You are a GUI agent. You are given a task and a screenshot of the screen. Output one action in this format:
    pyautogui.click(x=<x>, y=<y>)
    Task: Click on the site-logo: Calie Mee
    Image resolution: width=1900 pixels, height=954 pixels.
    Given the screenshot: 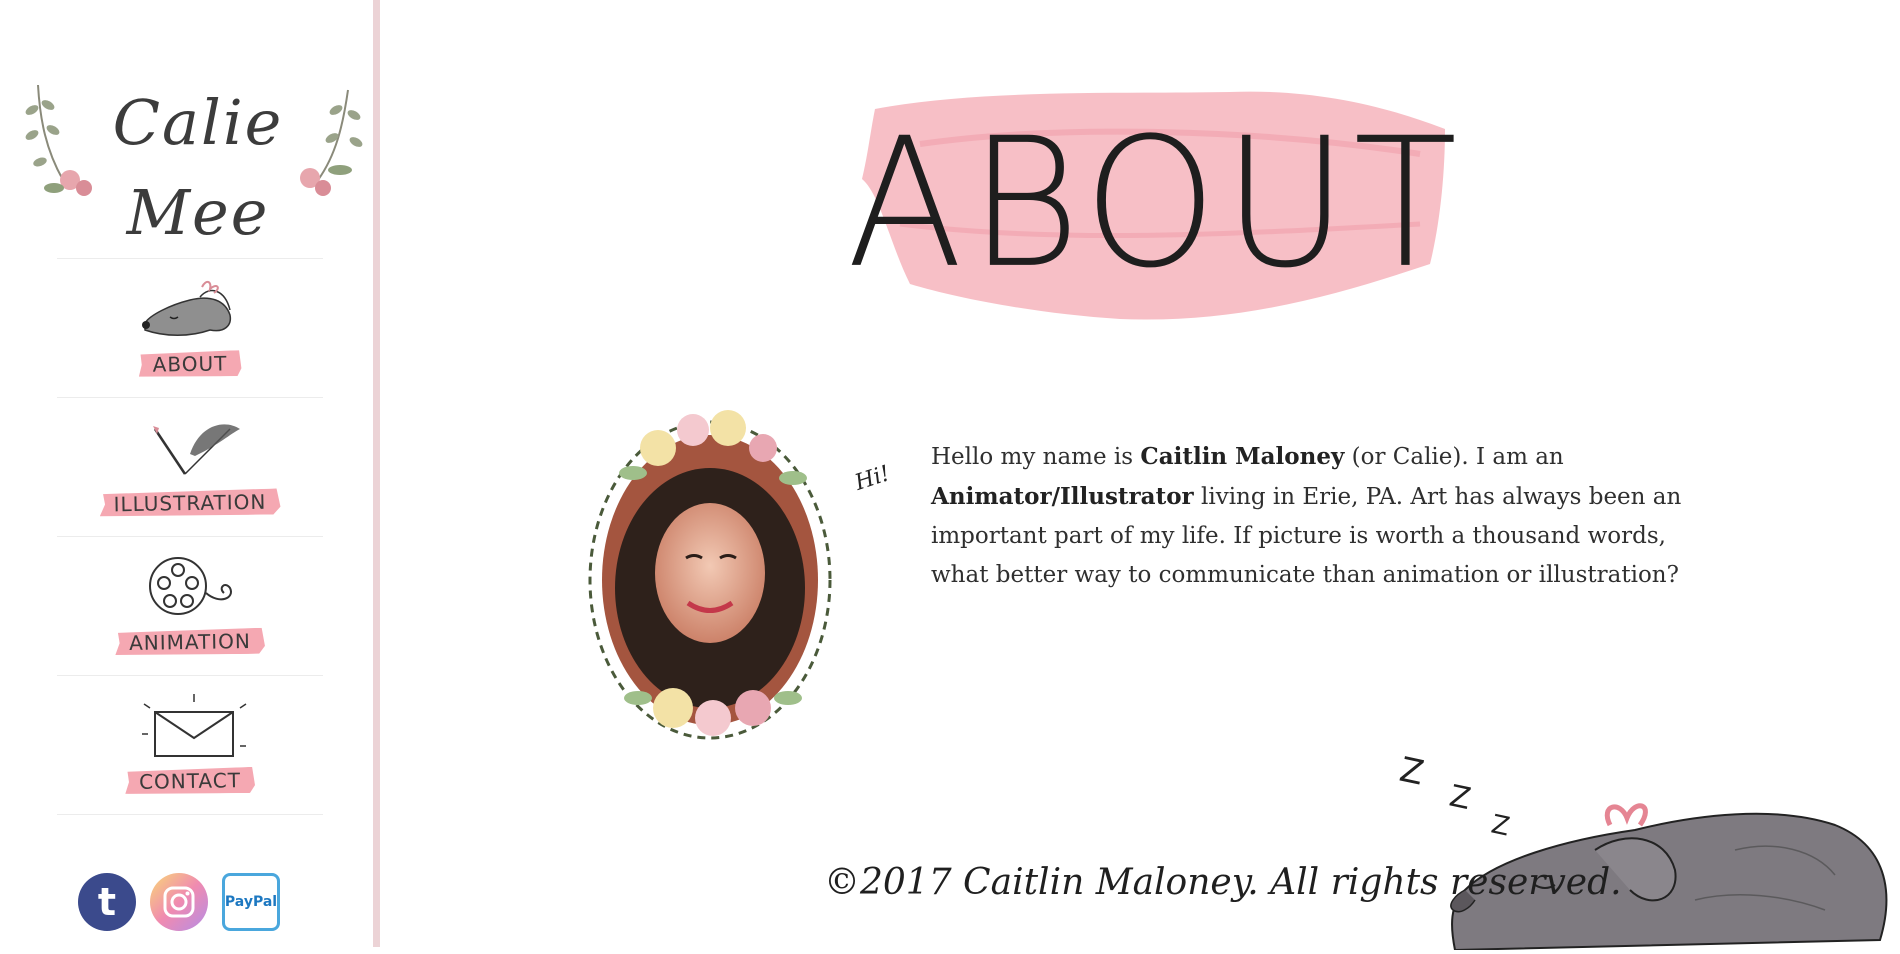 What is the action you would take?
    pyautogui.click(x=193, y=159)
    